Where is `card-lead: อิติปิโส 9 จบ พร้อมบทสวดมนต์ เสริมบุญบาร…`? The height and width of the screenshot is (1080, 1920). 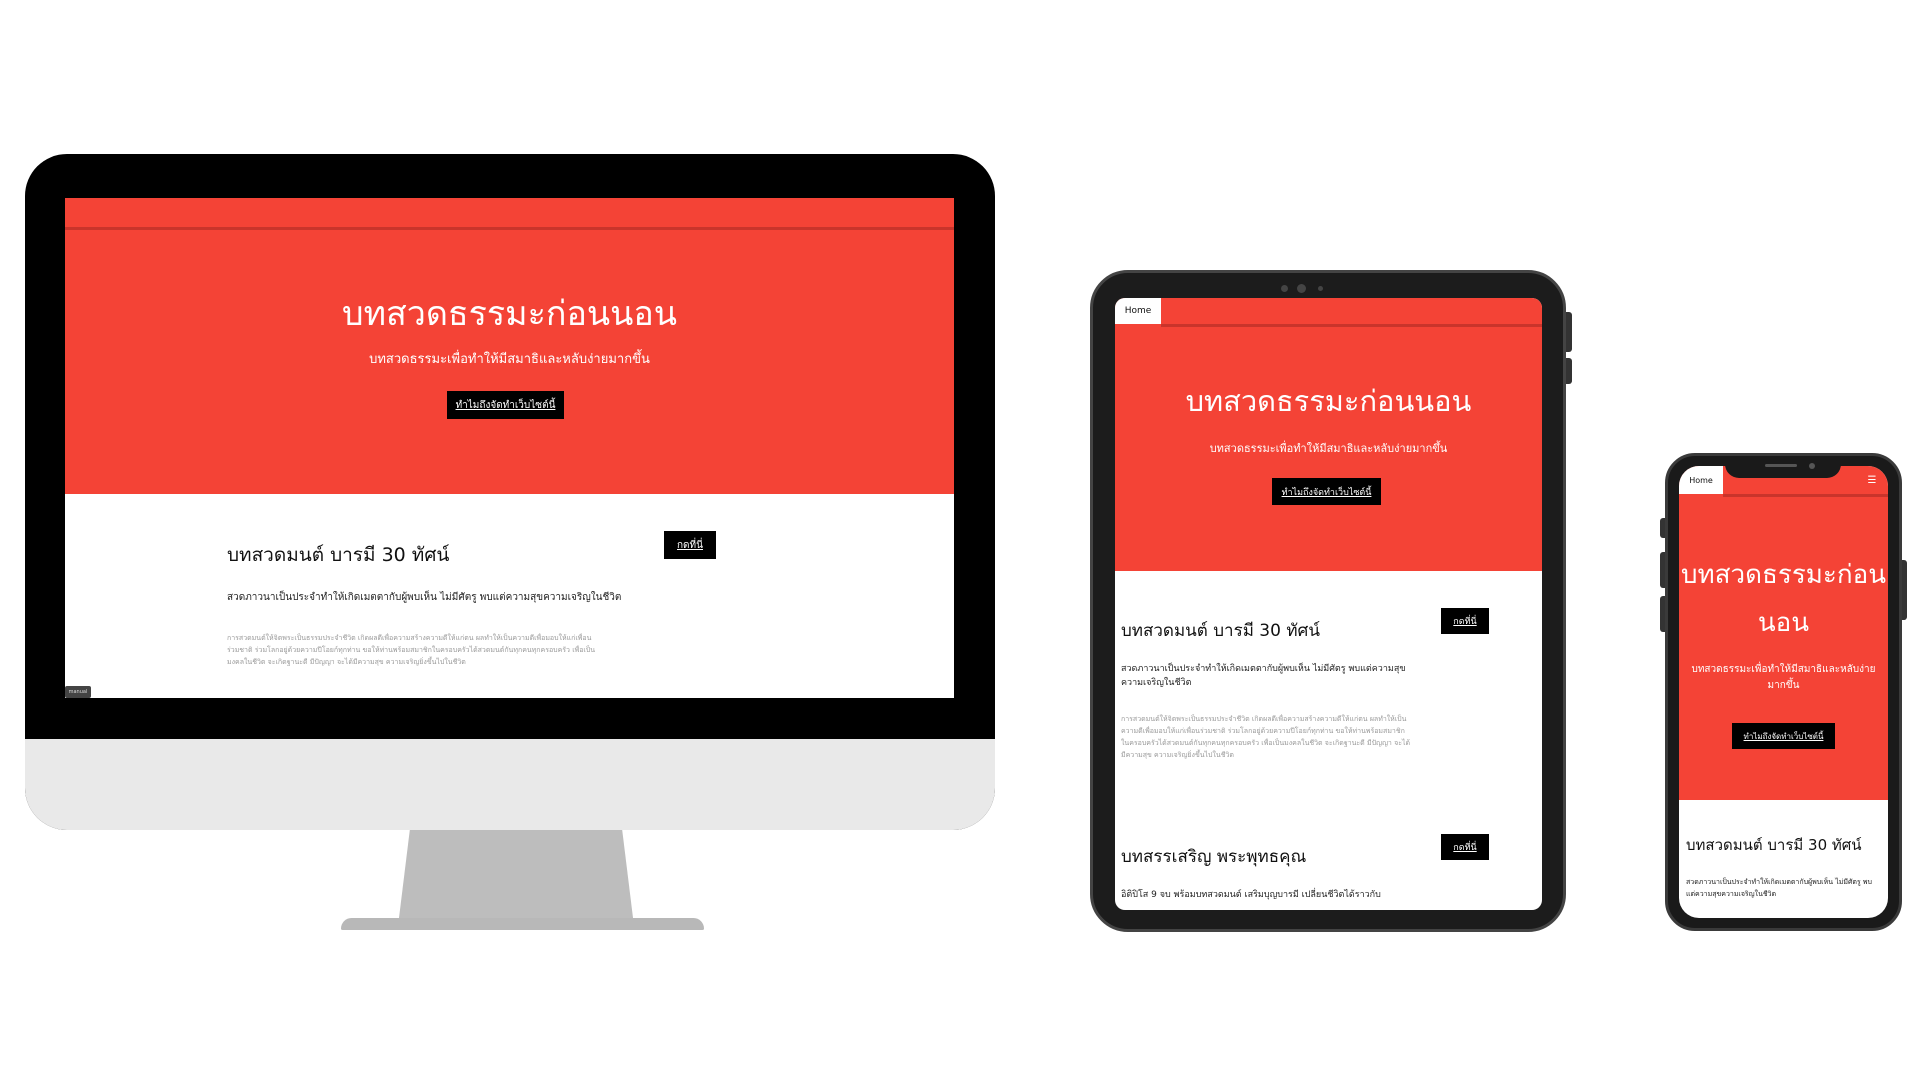 card-lead: อิติปิโส 9 จบ พร้อมบทสวดมนต์ เสริมบุญบาร… is located at coordinates (1251, 895).